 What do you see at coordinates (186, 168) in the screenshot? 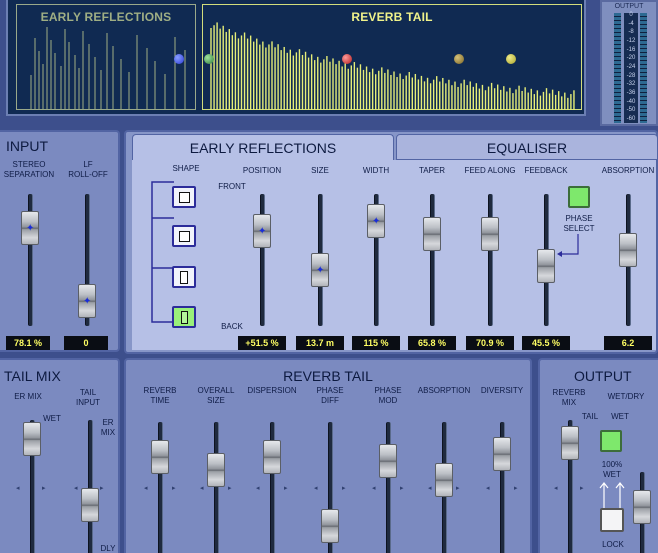
I see `shape-label: SHAPE` at bounding box center [186, 168].